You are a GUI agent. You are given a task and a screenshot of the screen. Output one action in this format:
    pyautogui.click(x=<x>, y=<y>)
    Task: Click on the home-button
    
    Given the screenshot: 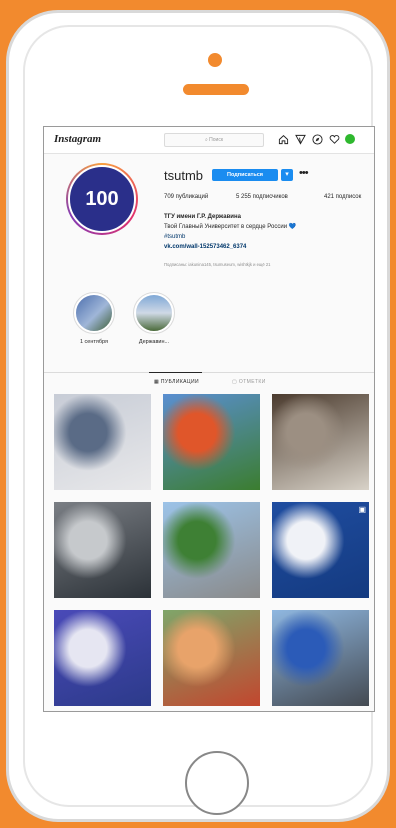 What is the action you would take?
    pyautogui.click(x=217, y=783)
    